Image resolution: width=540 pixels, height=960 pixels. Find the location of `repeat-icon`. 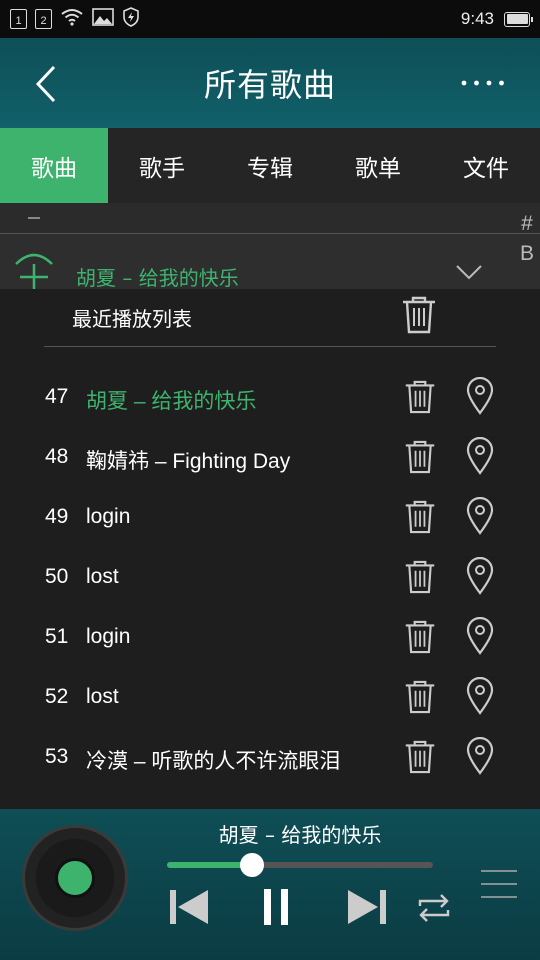

repeat-icon is located at coordinates (434, 908).